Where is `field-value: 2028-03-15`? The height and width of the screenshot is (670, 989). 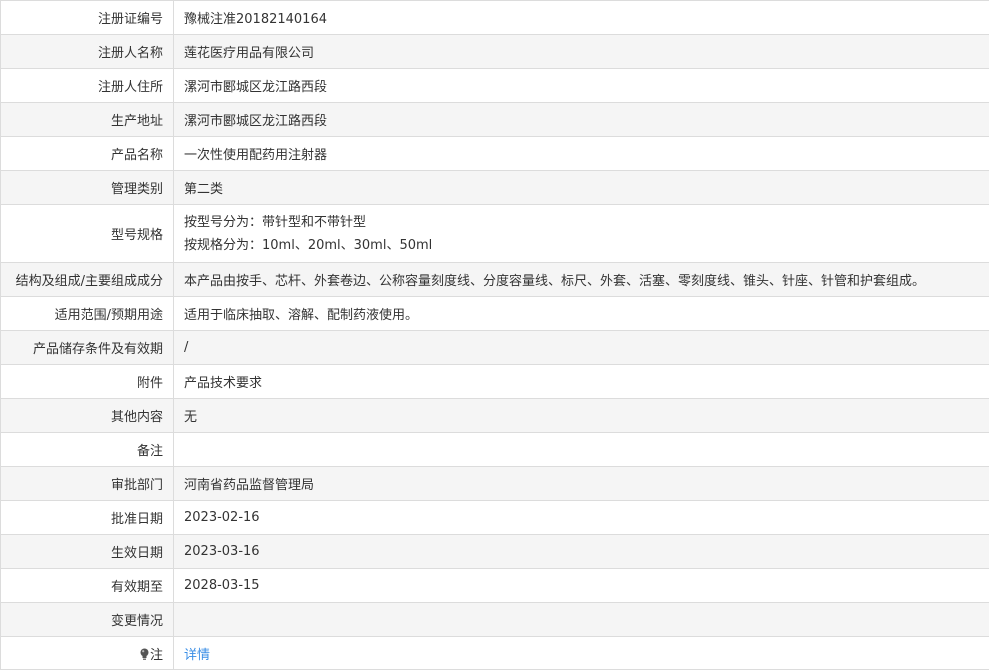
field-value: 2028-03-15 is located at coordinates (581, 586).